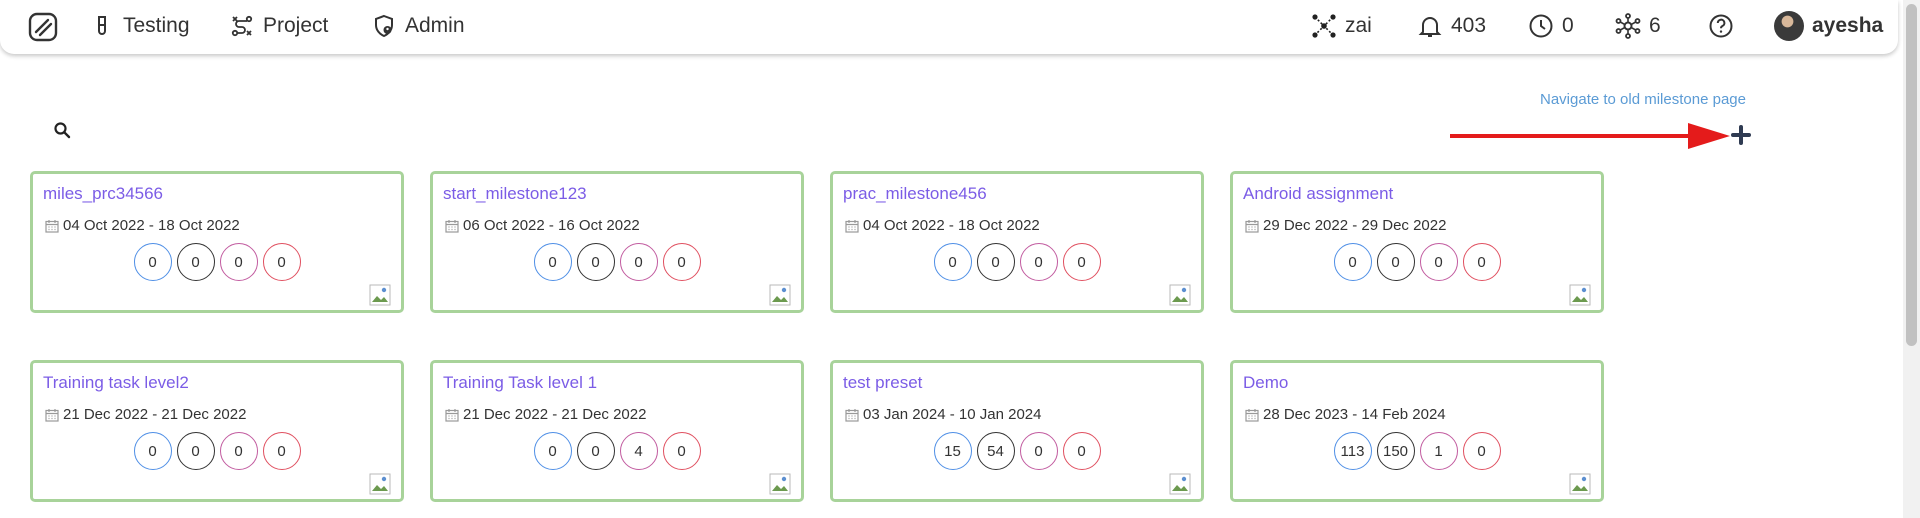  What do you see at coordinates (1551, 26) in the screenshot?
I see `pending-button: 0` at bounding box center [1551, 26].